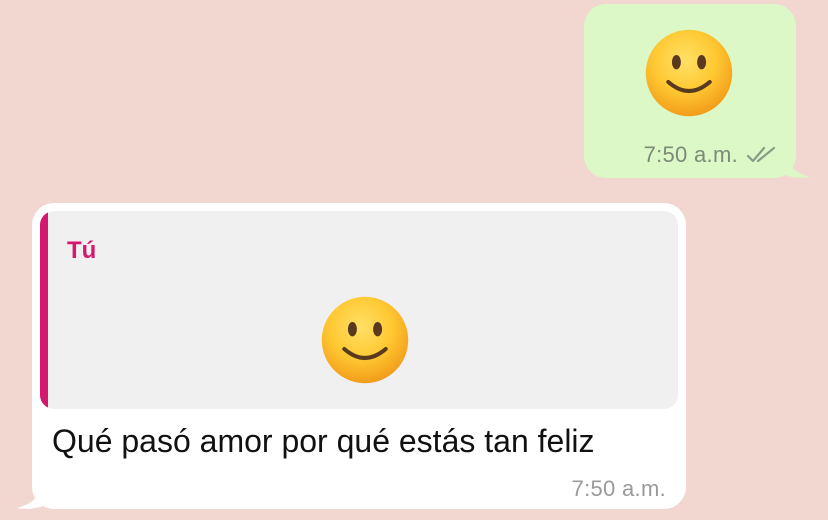 This screenshot has width=828, height=520. What do you see at coordinates (82, 250) in the screenshot?
I see `quoted-author: Tú` at bounding box center [82, 250].